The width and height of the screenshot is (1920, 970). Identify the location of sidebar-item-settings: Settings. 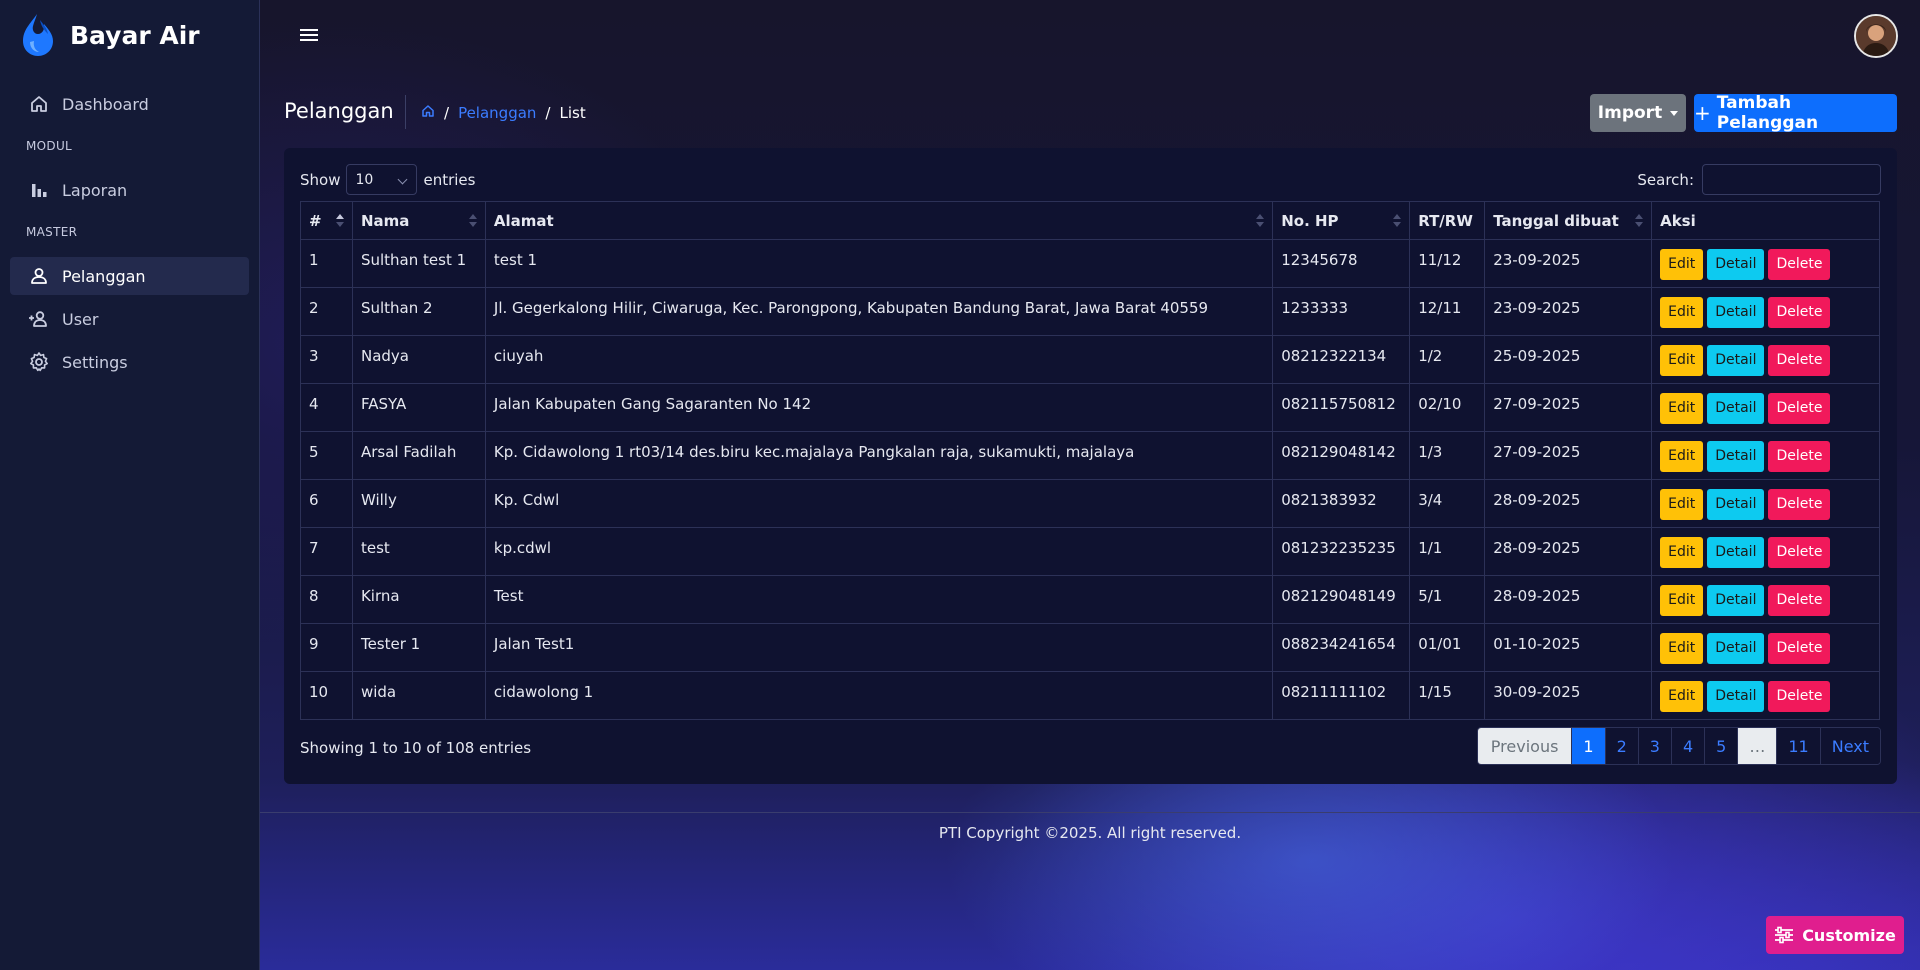
(129, 362).